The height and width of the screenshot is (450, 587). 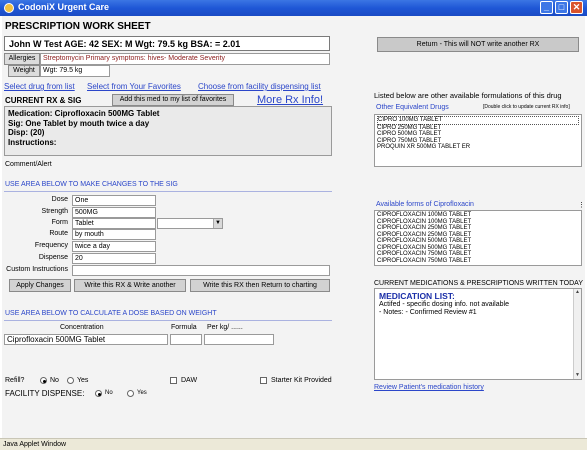 I want to click on facility-no-label: No, so click(x=109, y=393).